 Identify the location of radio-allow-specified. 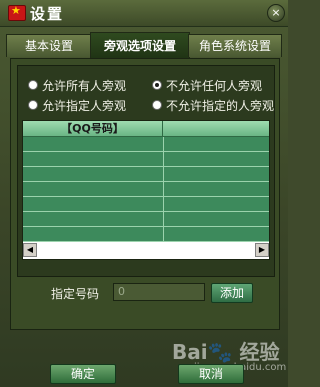
(33, 105).